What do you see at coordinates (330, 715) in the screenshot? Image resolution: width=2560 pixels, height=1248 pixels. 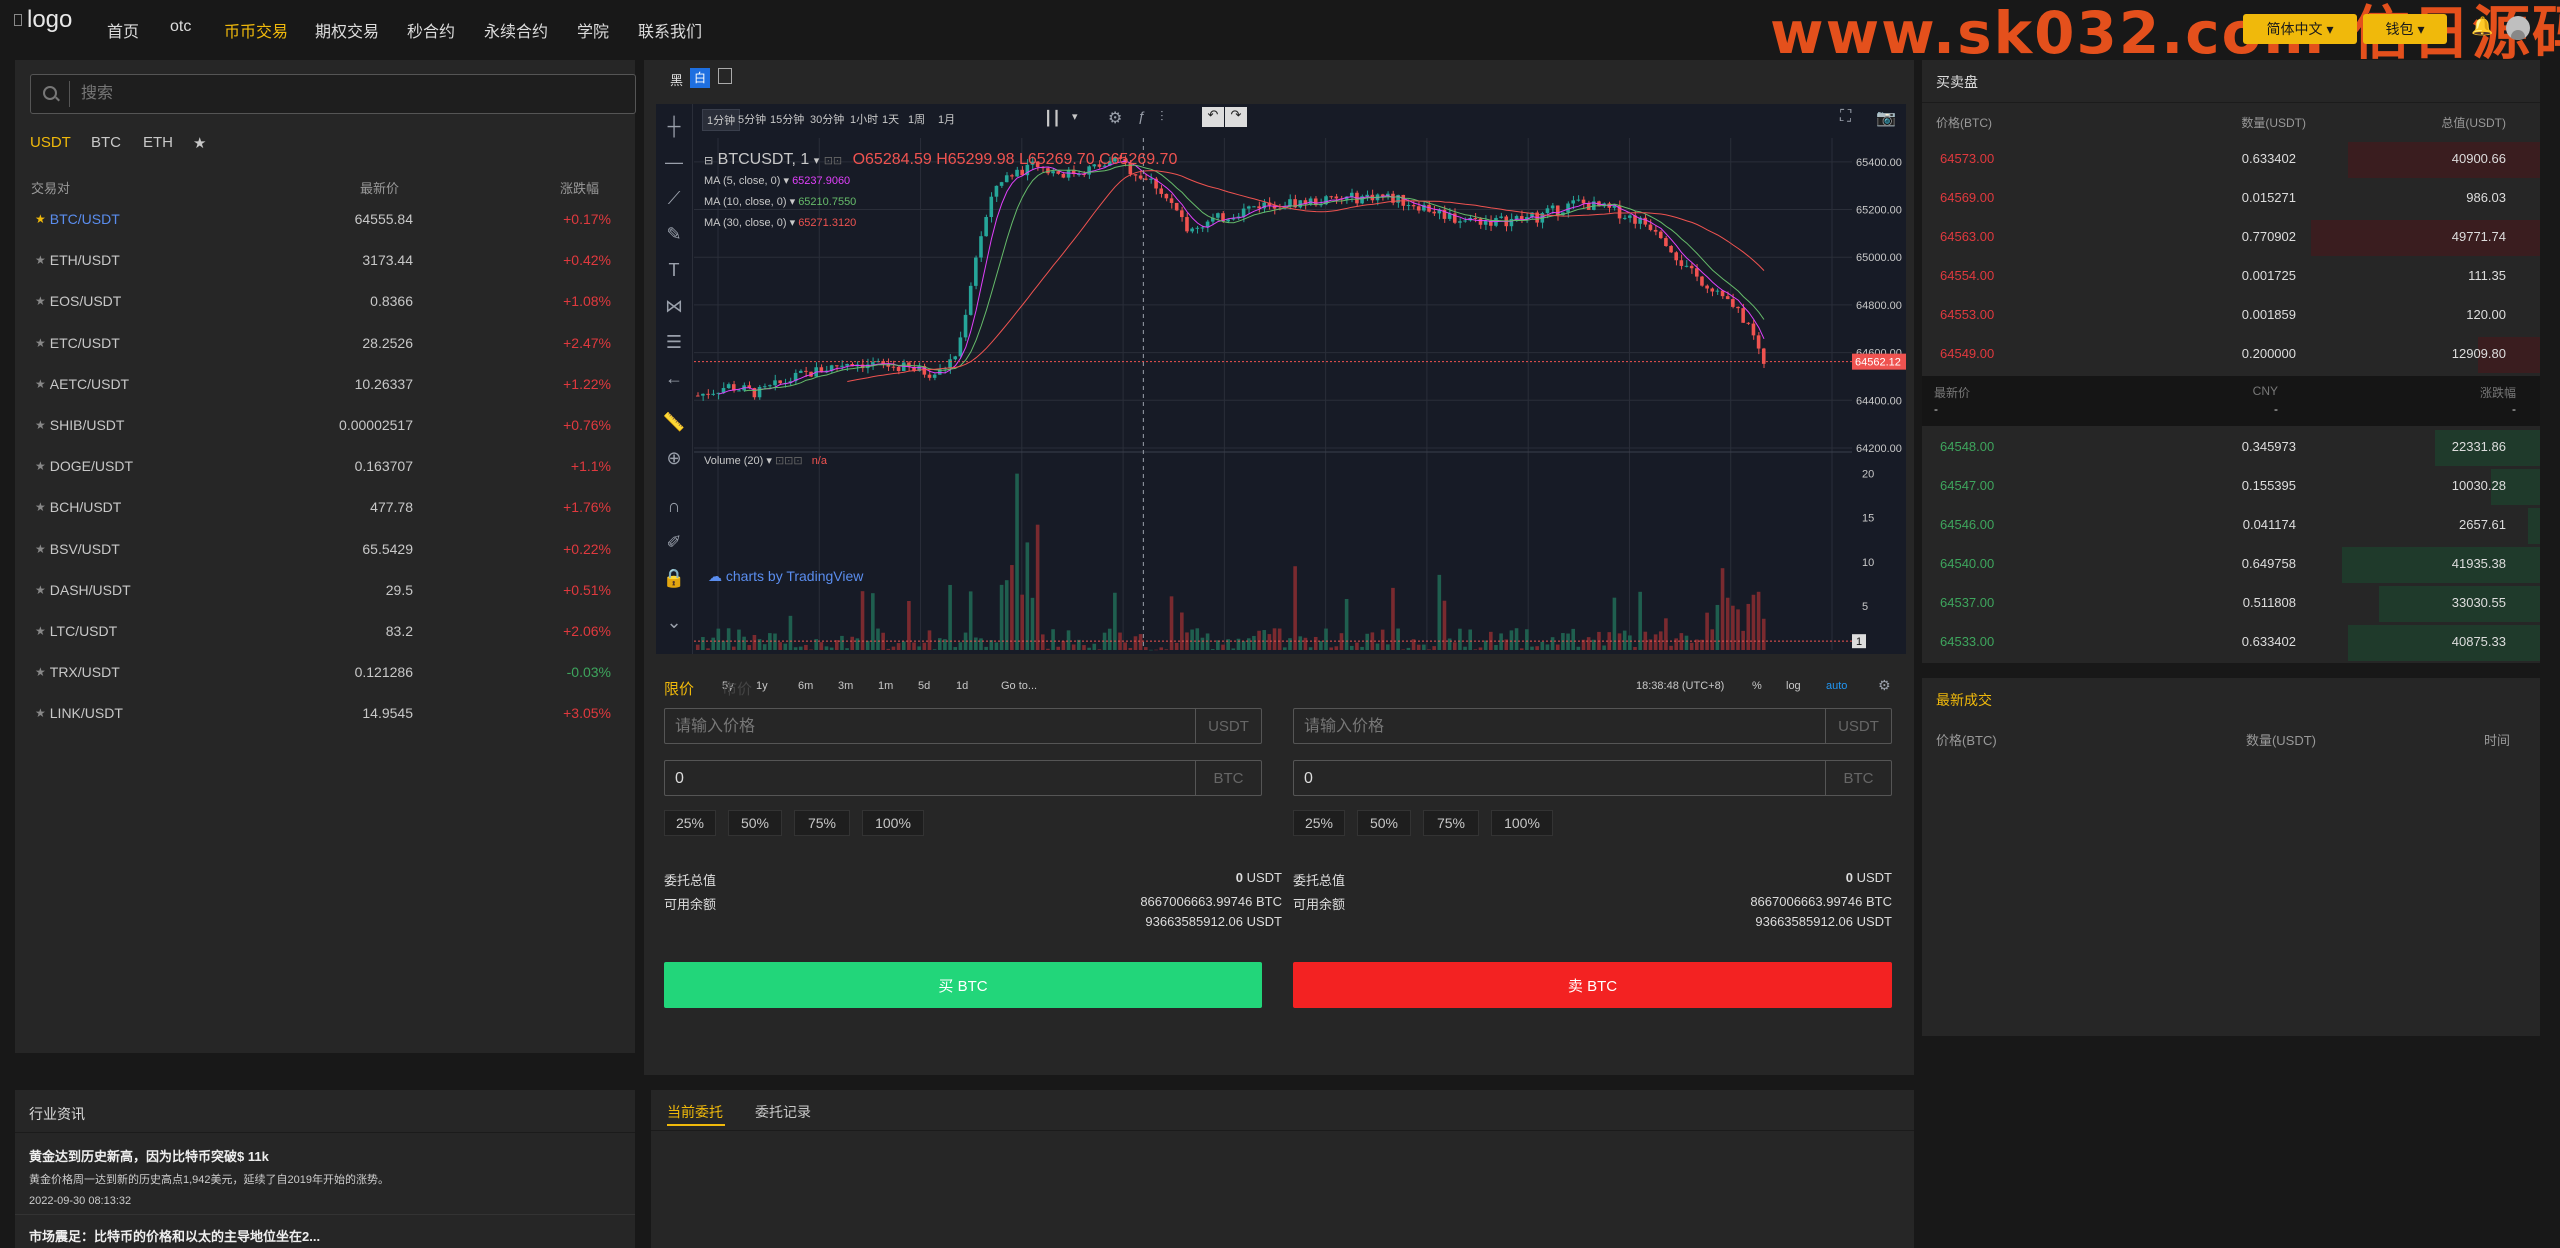 I see `market-row: ★ LINK/USDT 14.9545 +3.05%` at bounding box center [330, 715].